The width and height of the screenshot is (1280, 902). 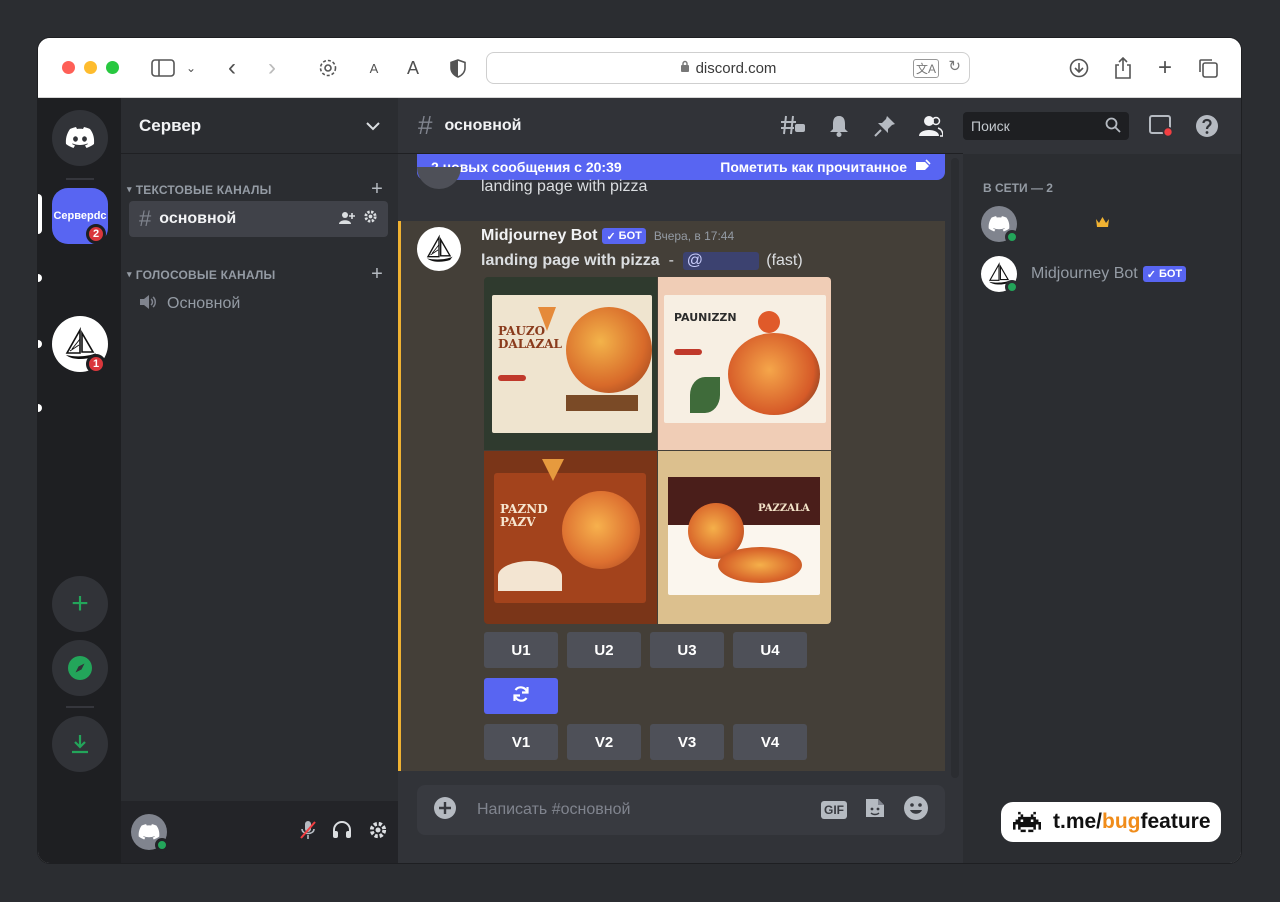 I want to click on share-icon, so click(x=1123, y=68).